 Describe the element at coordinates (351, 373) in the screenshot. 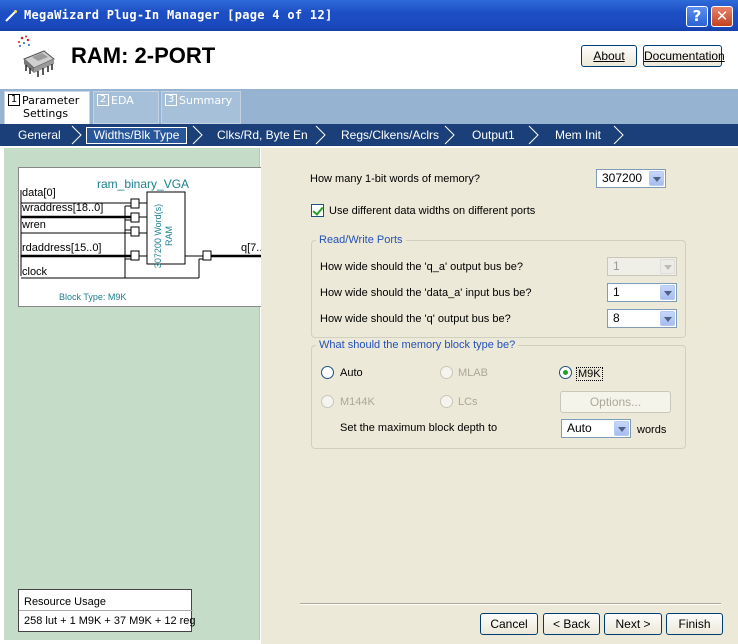

I see `radio-auto-label: Auto` at that location.